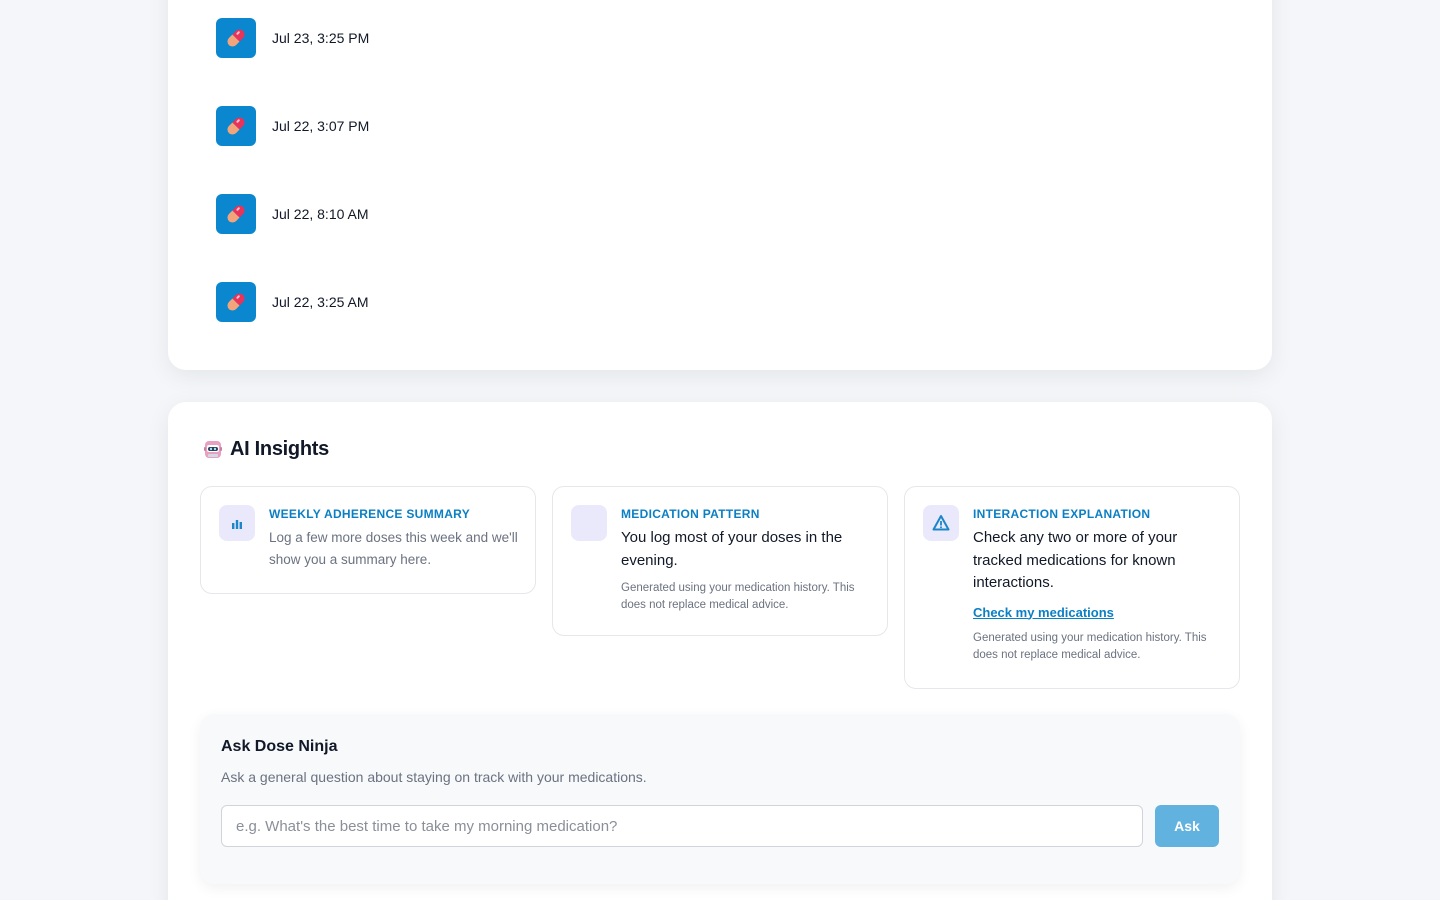 Image resolution: width=1440 pixels, height=900 pixels. What do you see at coordinates (320, 302) in the screenshot?
I see `dose-time: Jul 22, 3:25 AM` at bounding box center [320, 302].